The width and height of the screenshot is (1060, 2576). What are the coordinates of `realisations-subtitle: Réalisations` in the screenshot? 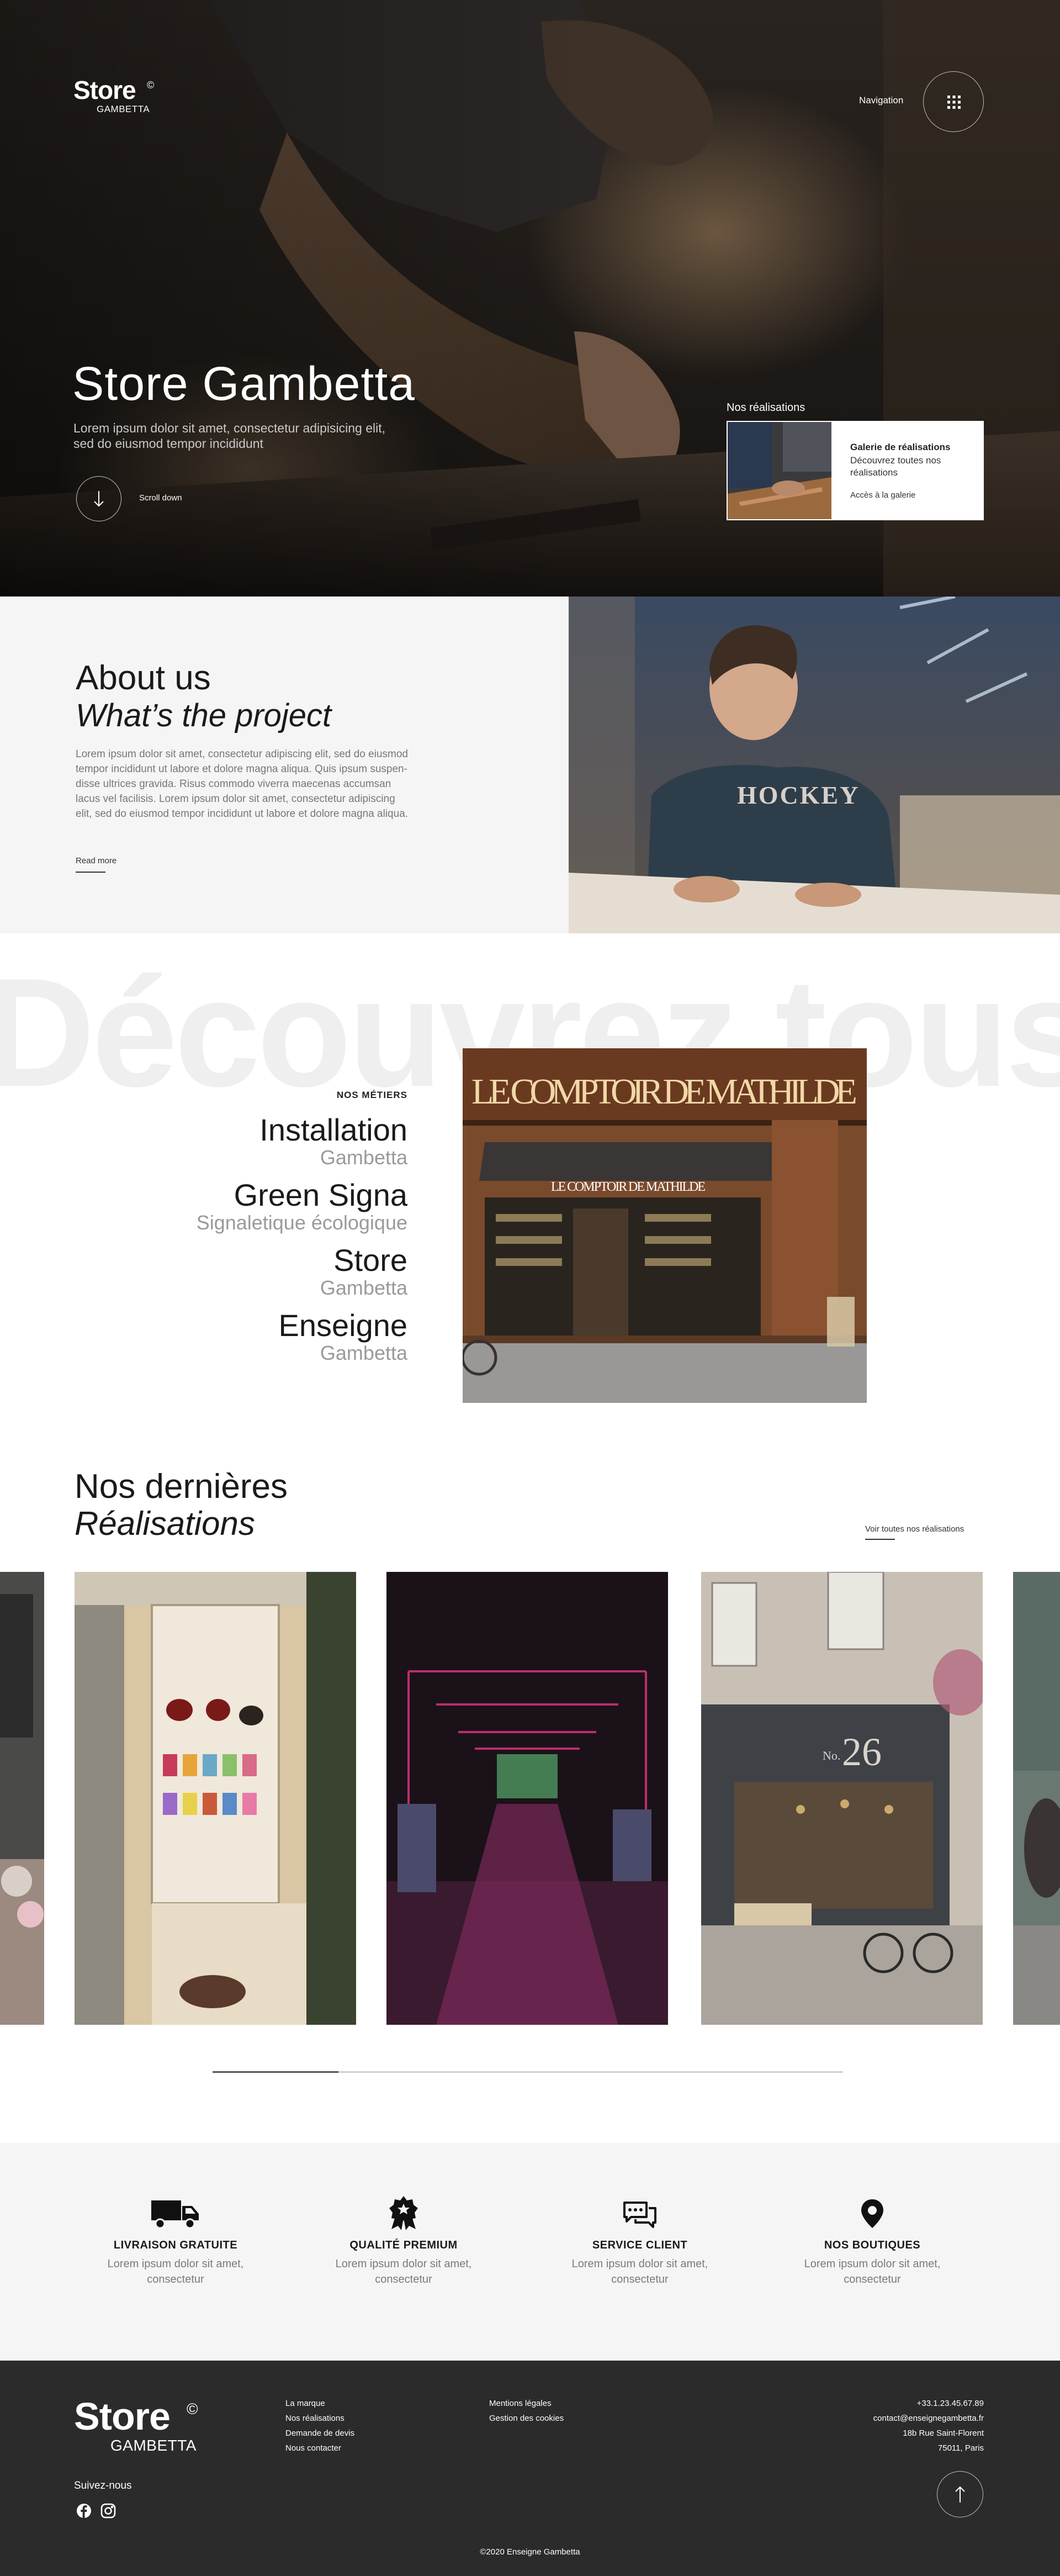 It's located at (165, 1523).